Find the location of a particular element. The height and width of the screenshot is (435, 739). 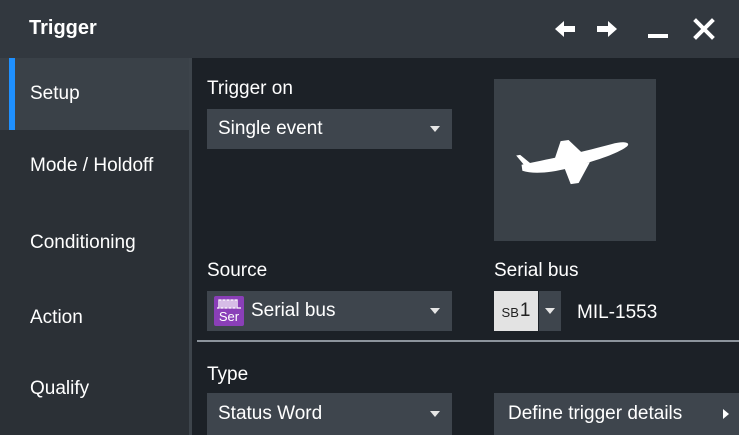

serial-bus-protocol: MIL-1553 is located at coordinates (617, 312).